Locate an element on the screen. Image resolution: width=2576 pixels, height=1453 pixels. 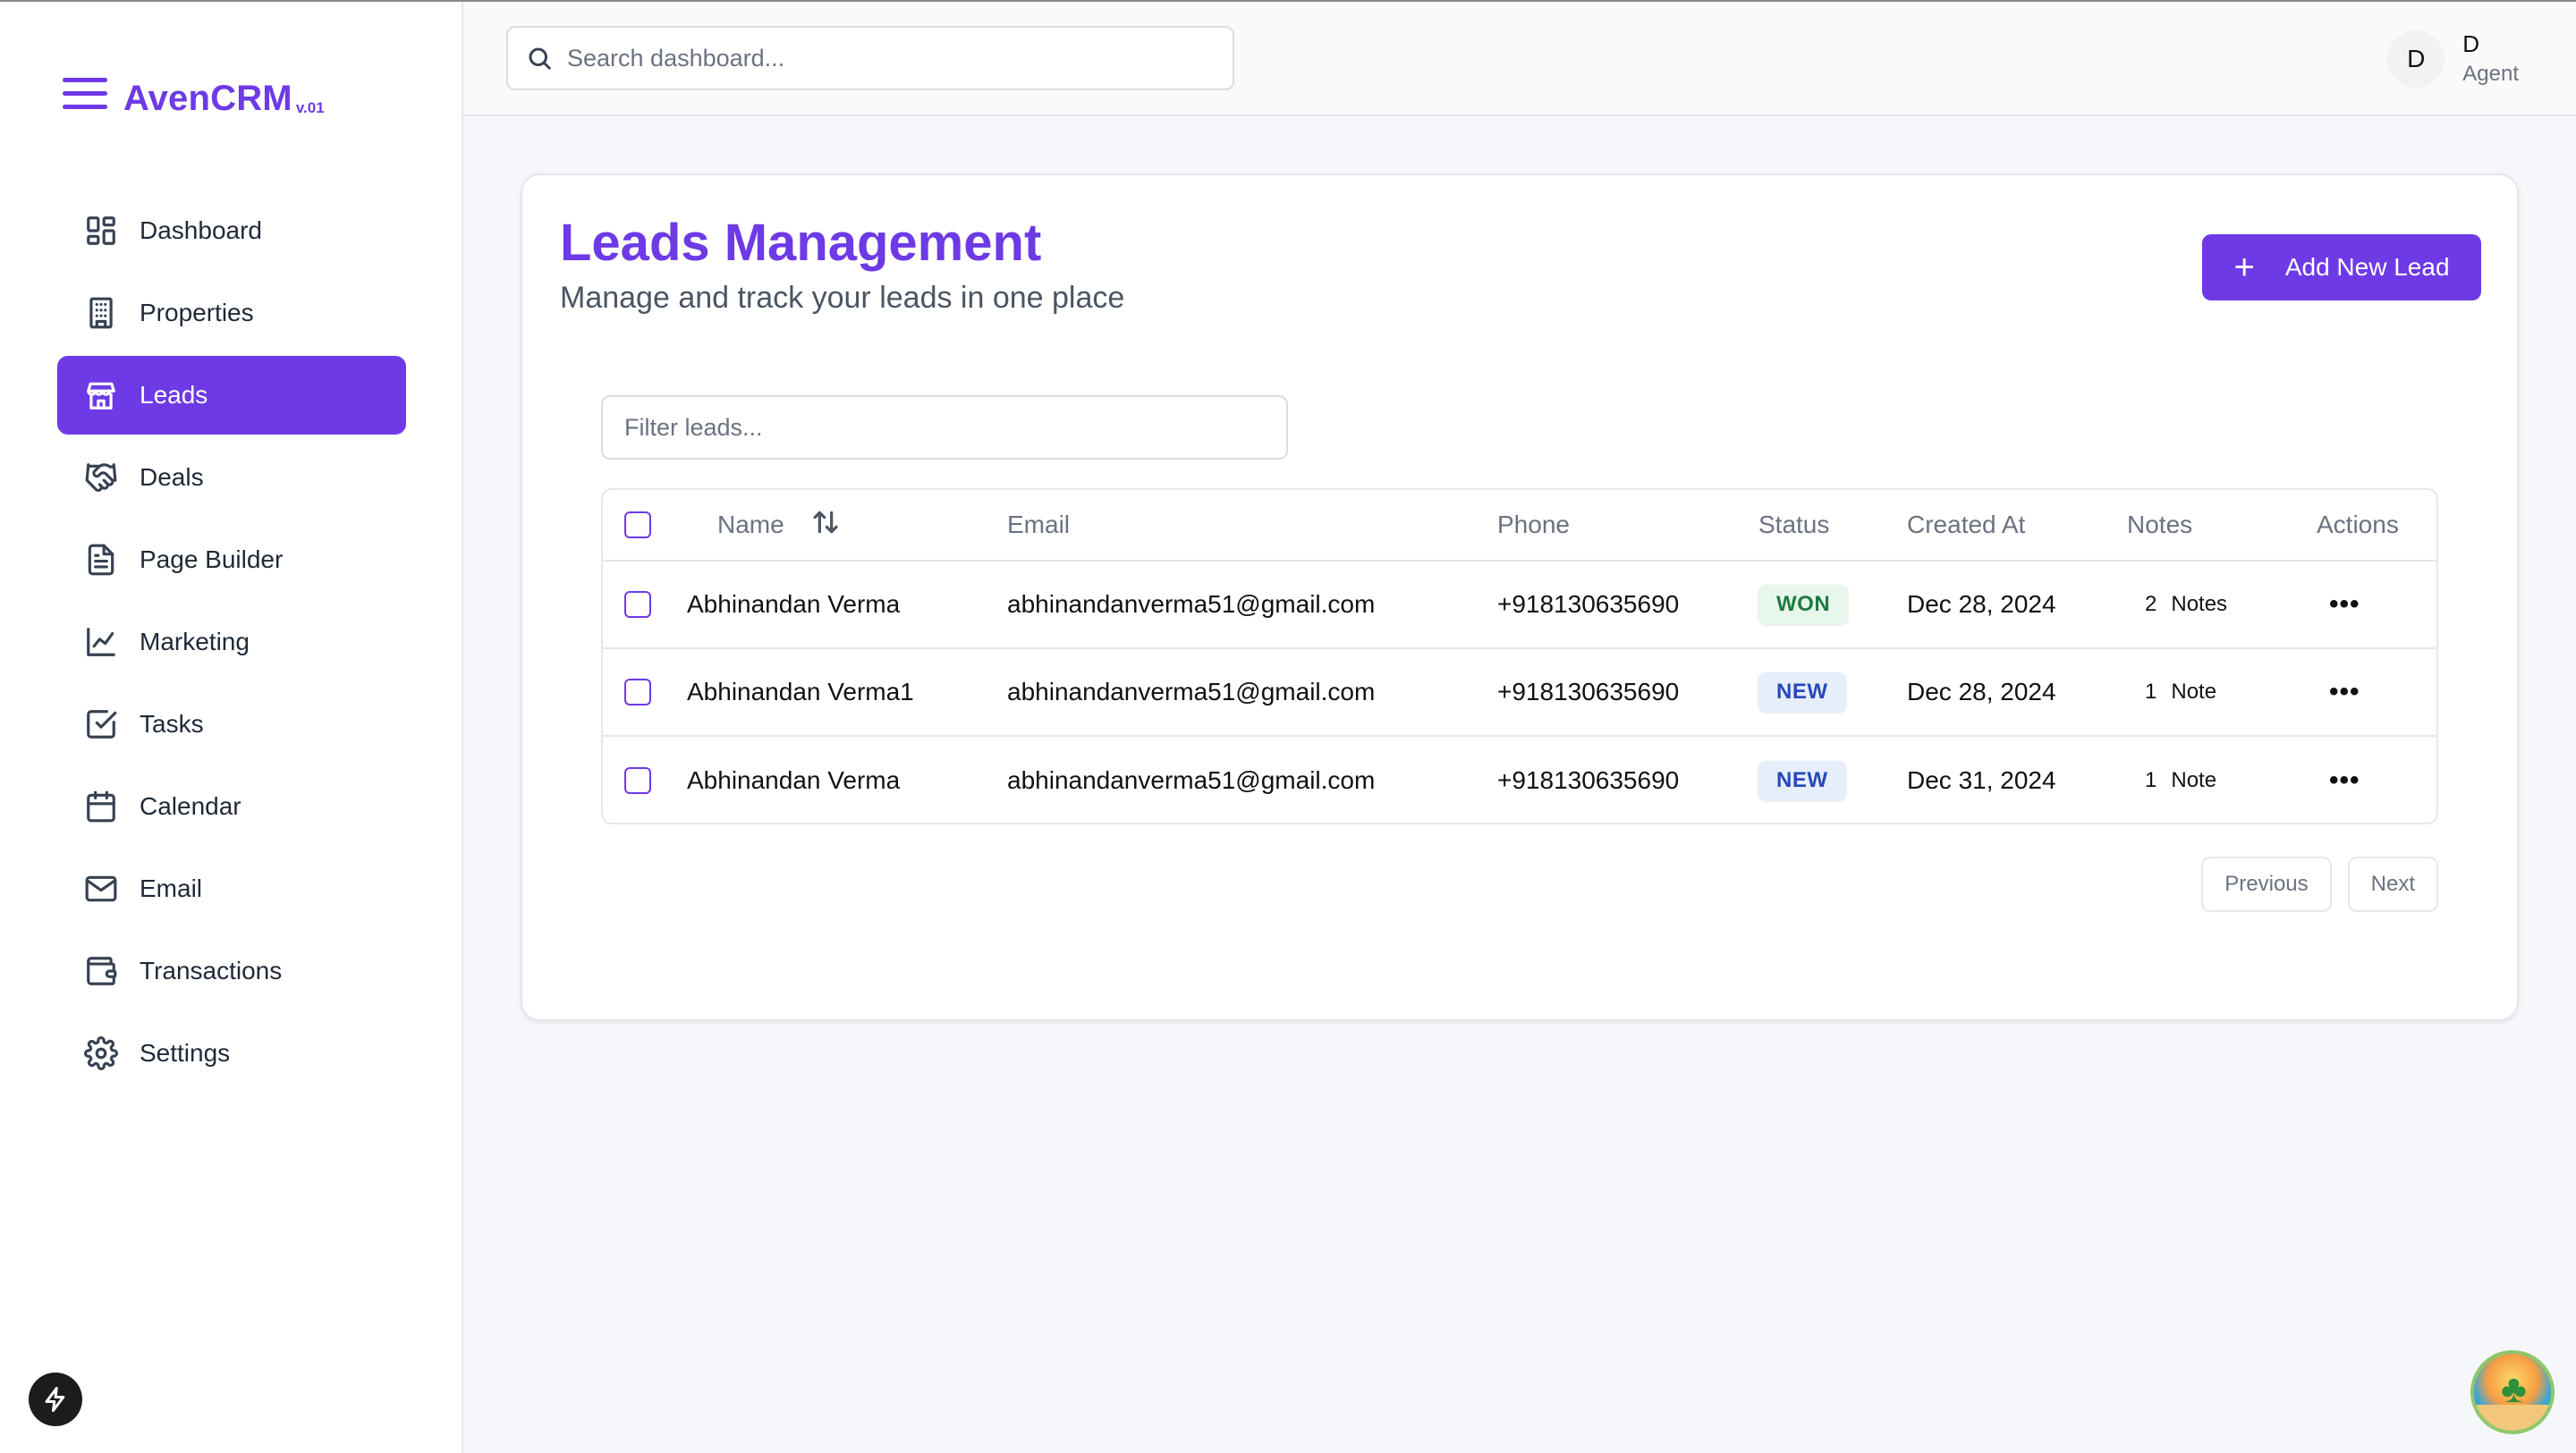
calendar-icon is located at coordinates (101, 807).